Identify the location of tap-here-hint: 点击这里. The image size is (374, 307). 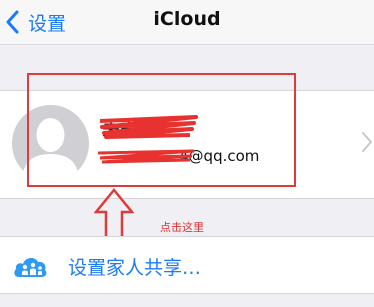
(182, 227).